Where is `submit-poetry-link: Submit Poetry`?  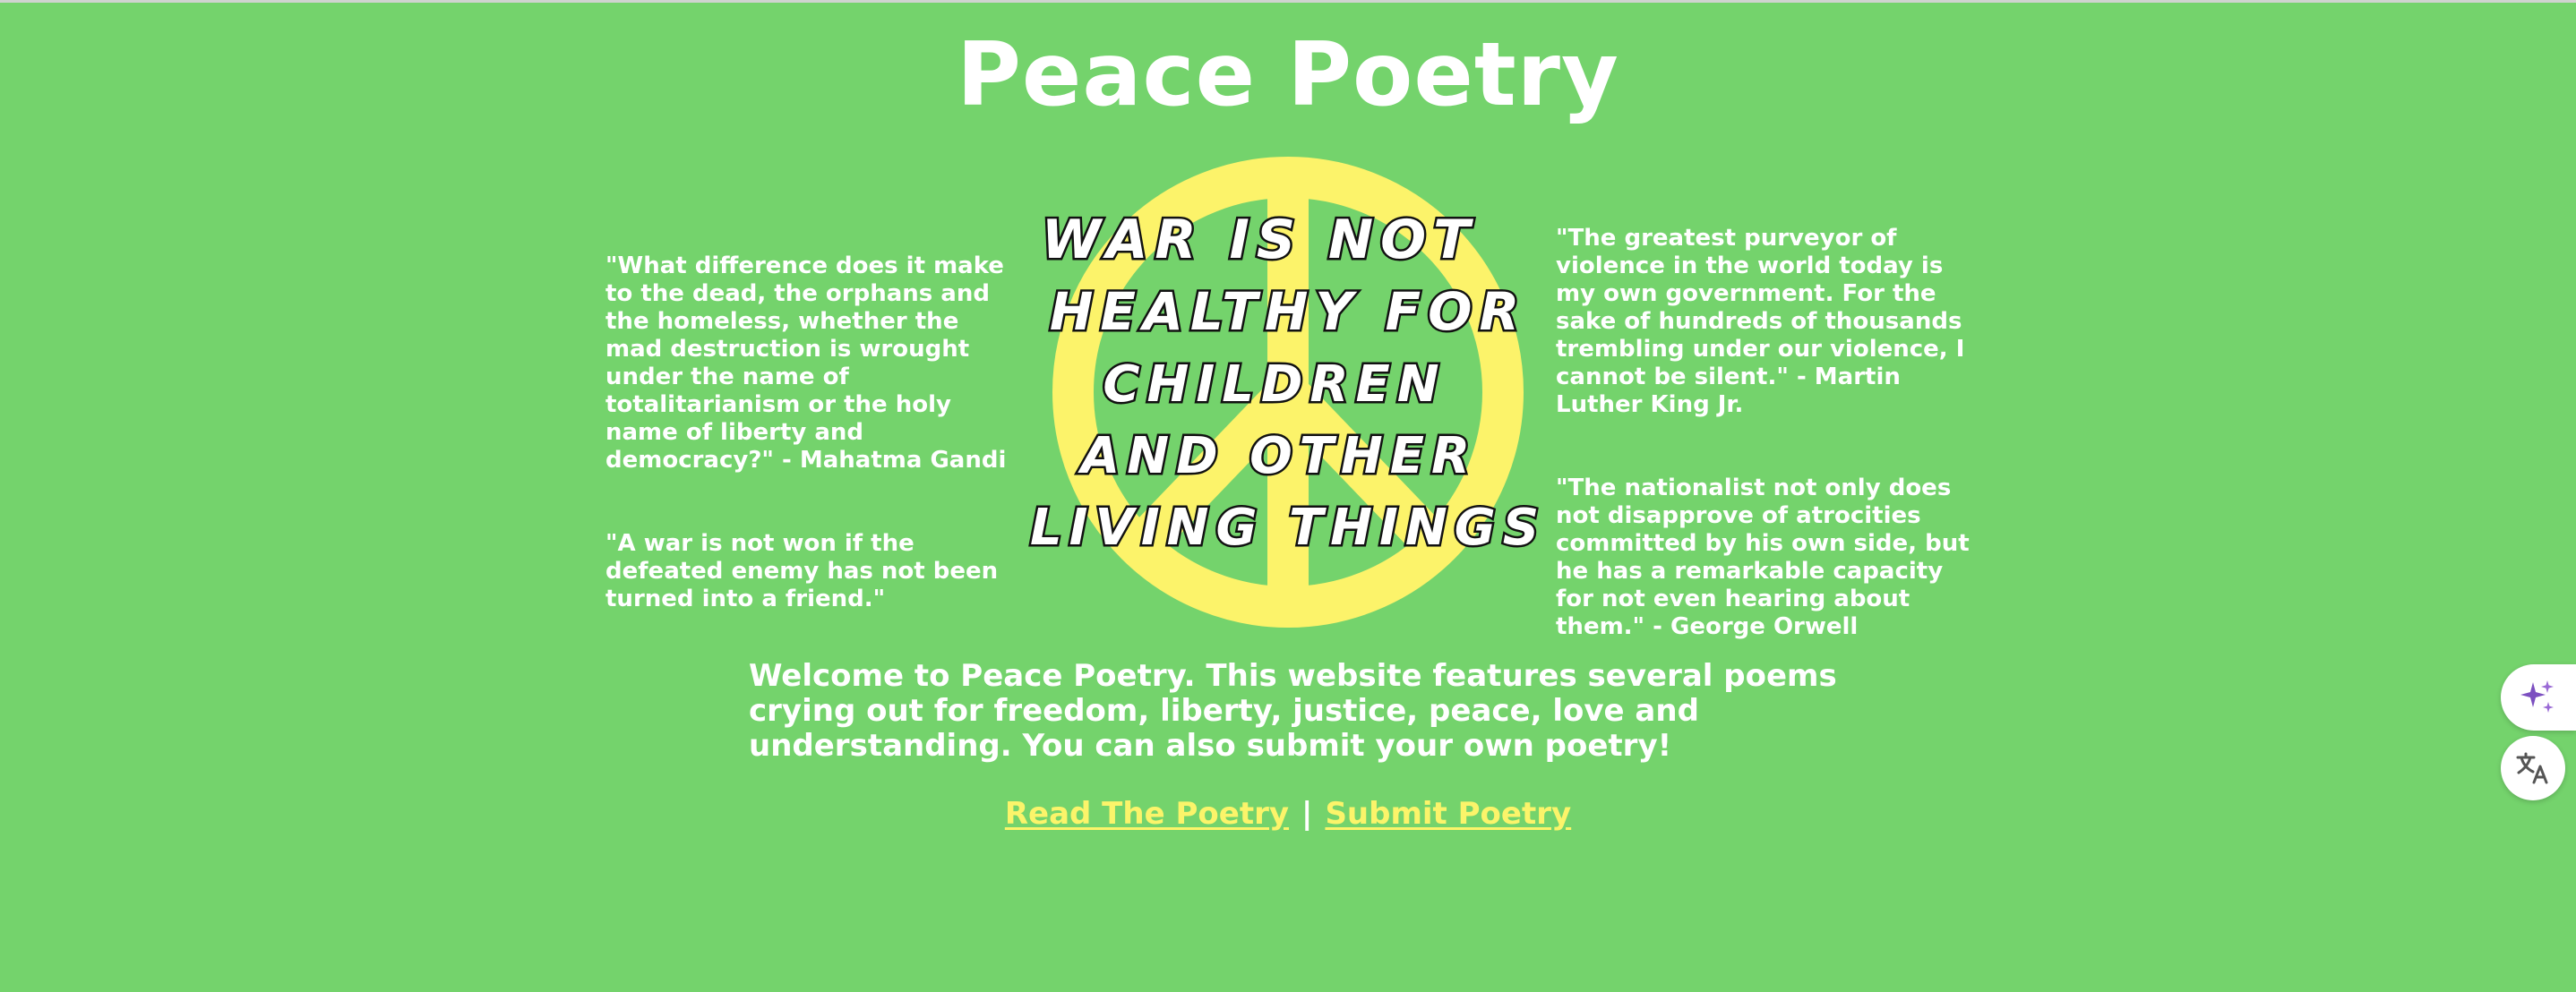
submit-poetry-link: Submit Poetry is located at coordinates (1448, 814).